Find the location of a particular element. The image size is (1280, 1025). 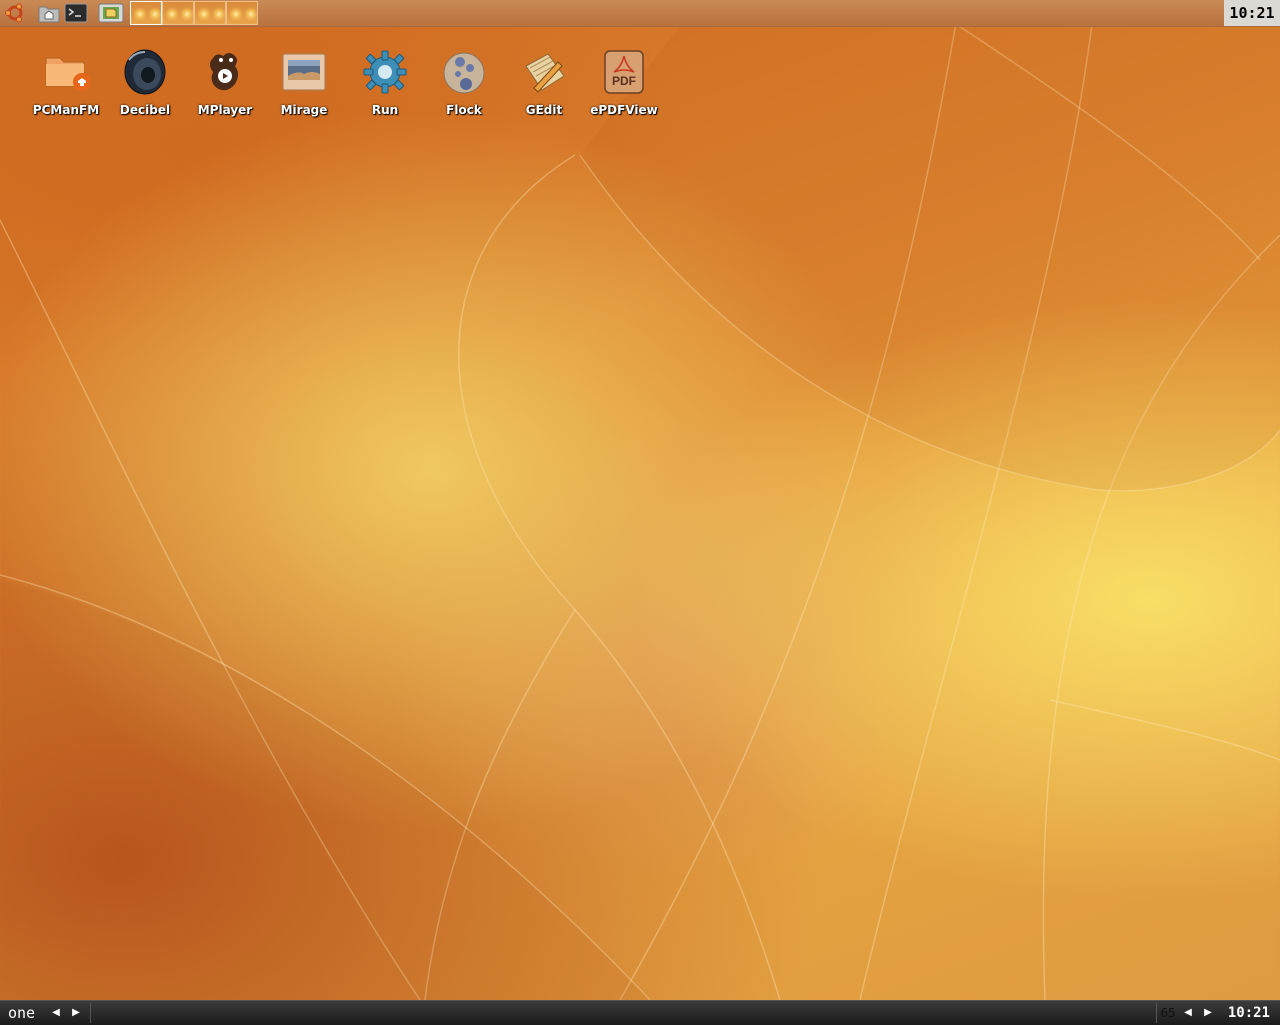

desktop-icon-mplayer: MPlayer is located at coordinates (225, 82).